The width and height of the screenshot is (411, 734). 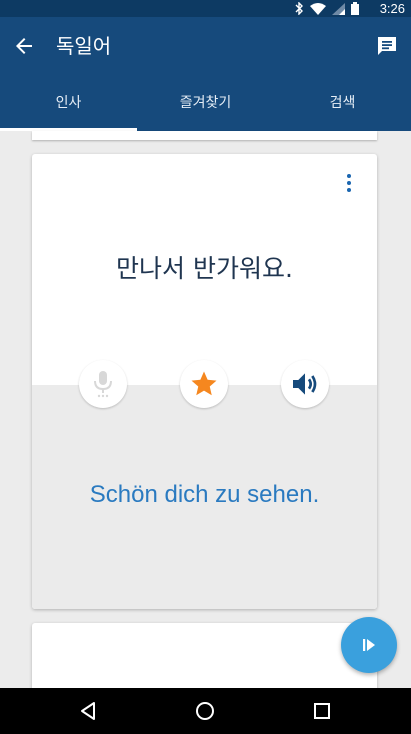 What do you see at coordinates (205, 46) in the screenshot?
I see `app-bar: 독일어` at bounding box center [205, 46].